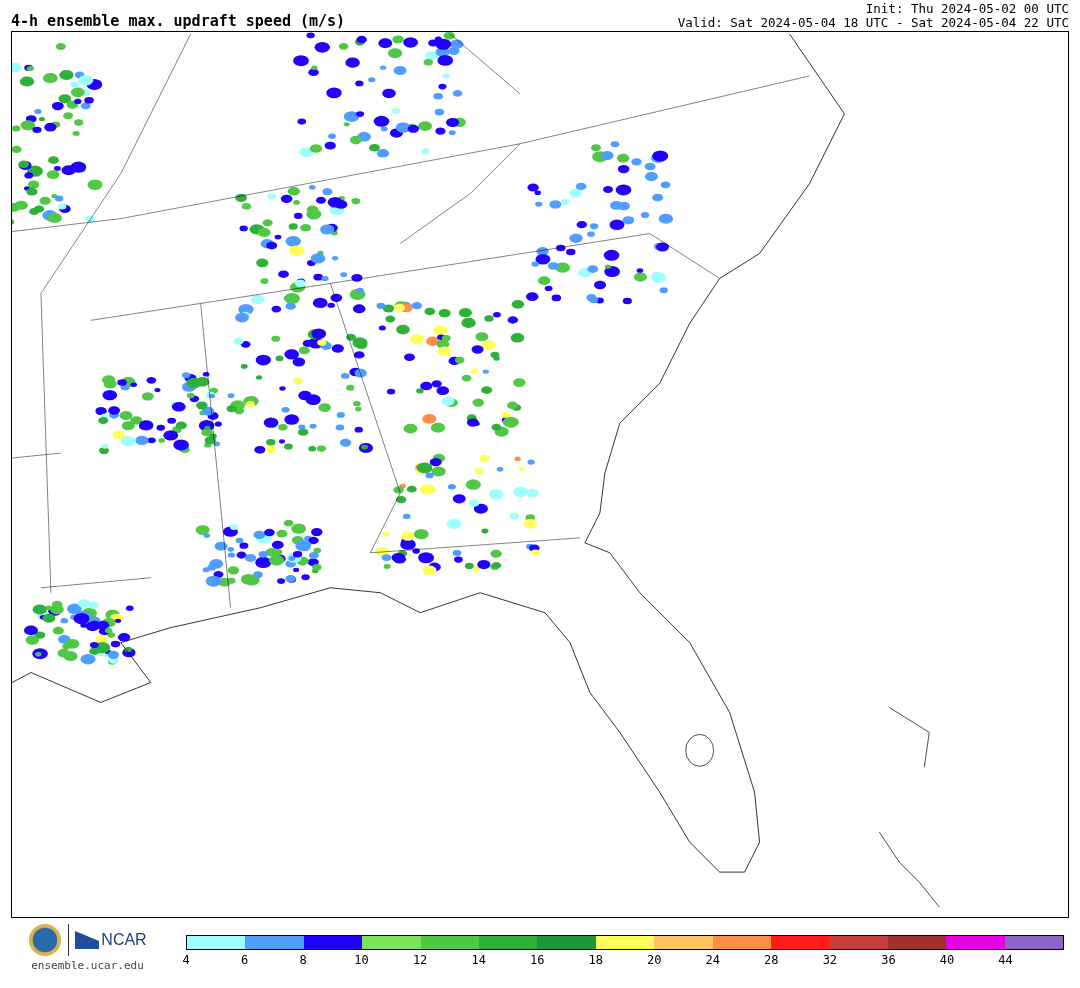 This screenshot has width=1080, height=988. Describe the element at coordinates (888, 960) in the screenshot. I see `scale-label: 36` at that location.